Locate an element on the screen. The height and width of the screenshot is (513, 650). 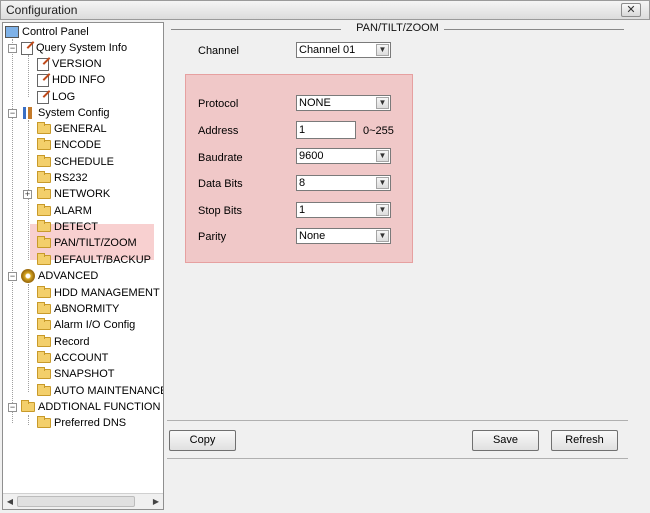
tree-item-schedule: SCHEDULE is located at coordinates (75, 162).